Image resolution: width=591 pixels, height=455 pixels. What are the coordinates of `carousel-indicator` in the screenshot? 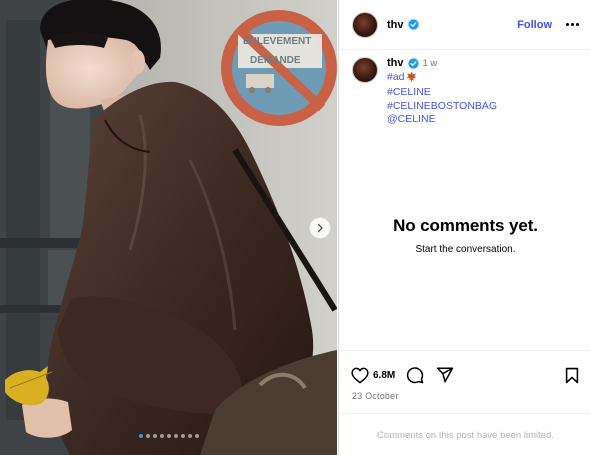 It's located at (168, 436).